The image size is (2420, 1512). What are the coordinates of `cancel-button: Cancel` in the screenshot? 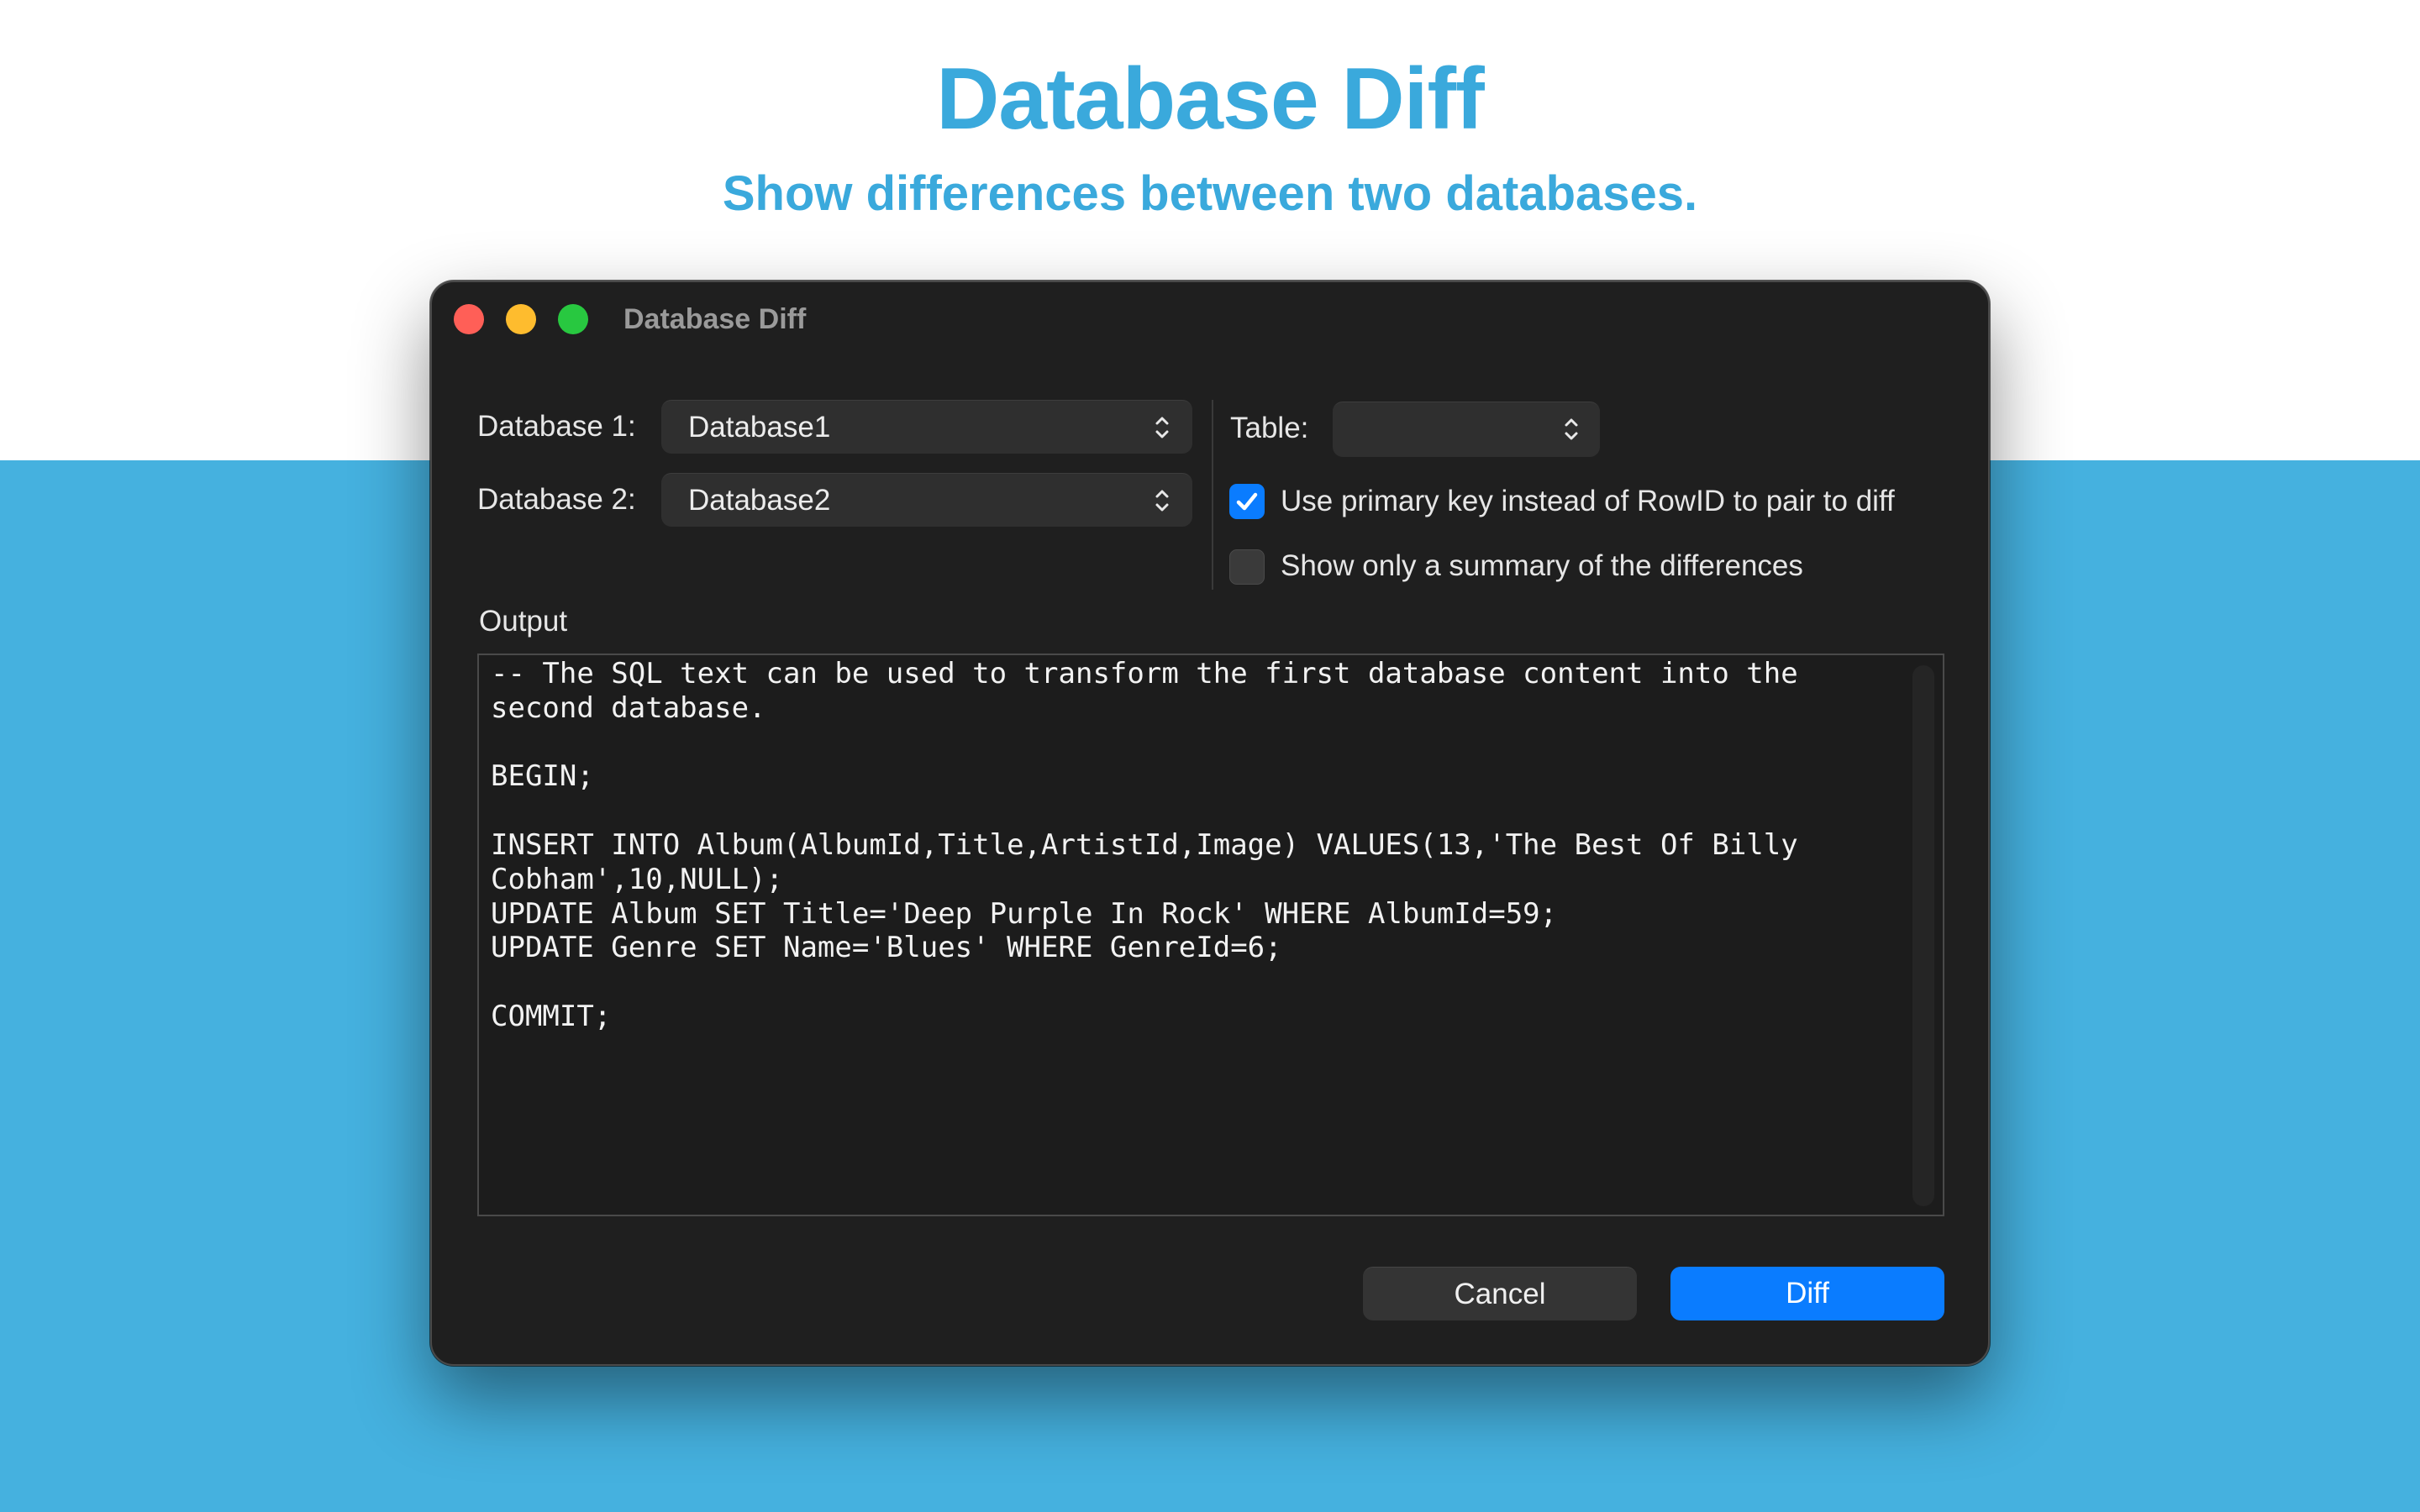 It's located at (1500, 1293).